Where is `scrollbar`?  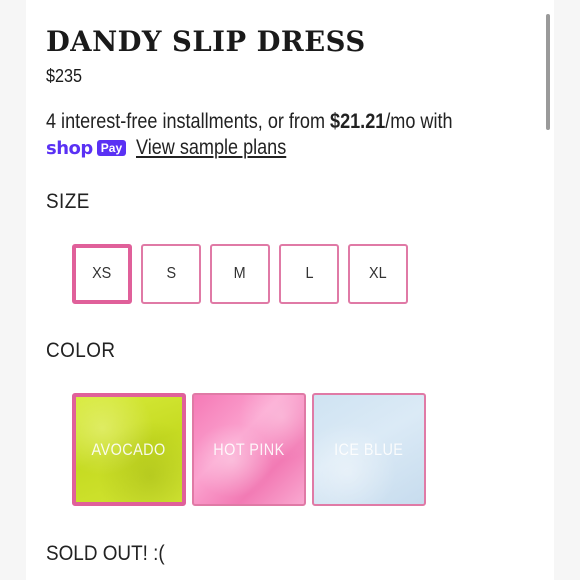
scrollbar is located at coordinates (548, 72).